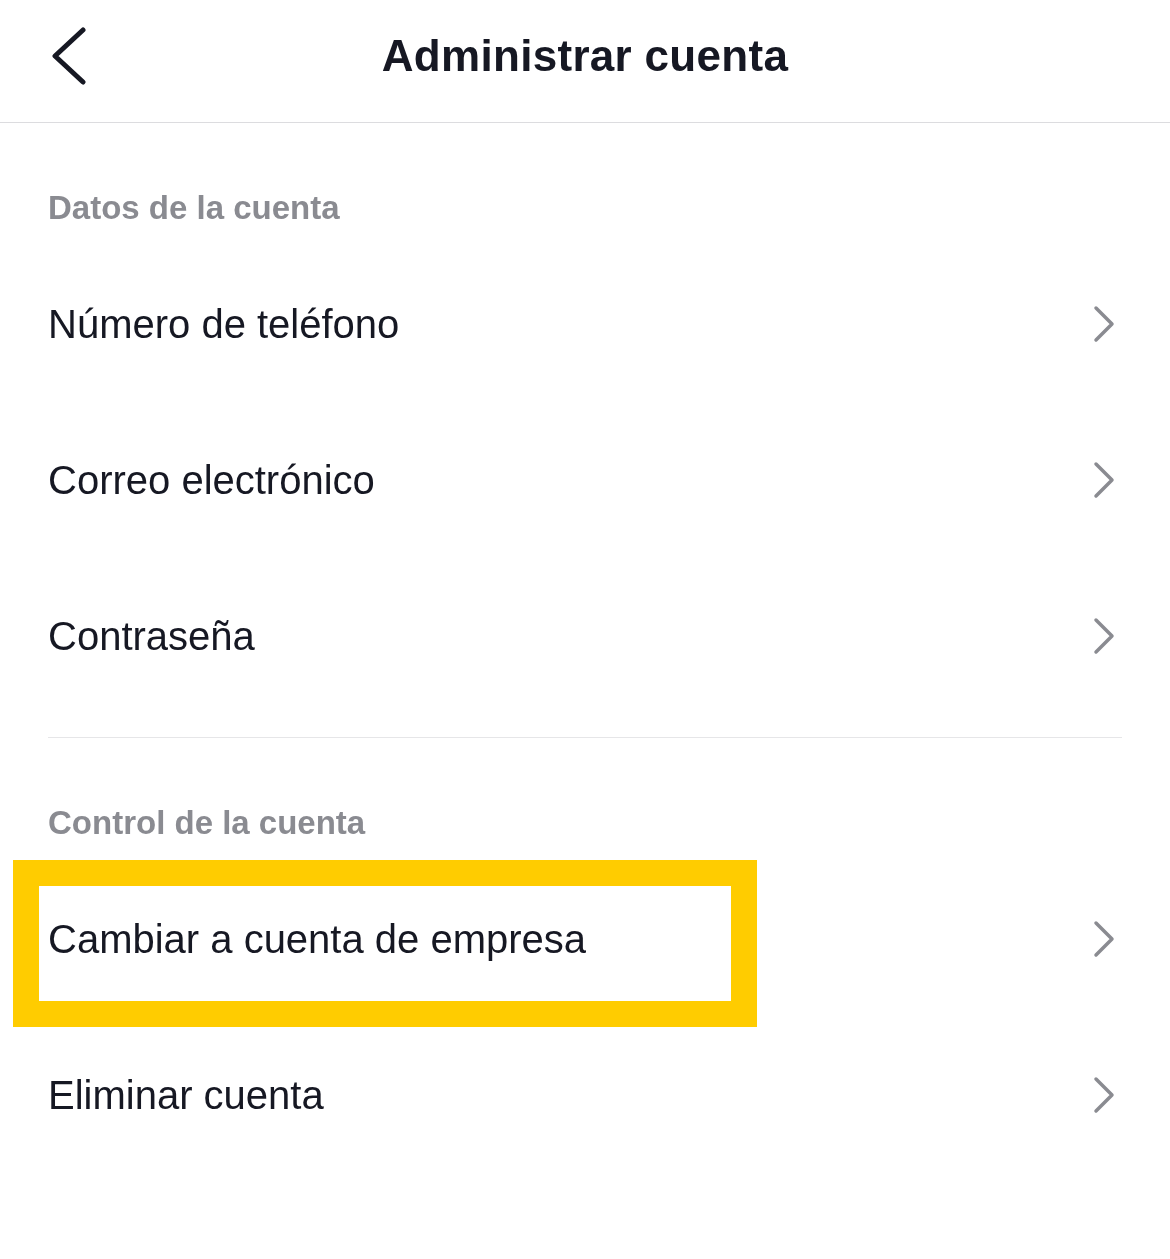 Image resolution: width=1170 pixels, height=1259 pixels. I want to click on settings-row: Cambiar a cuenta de empresa, so click(585, 939).